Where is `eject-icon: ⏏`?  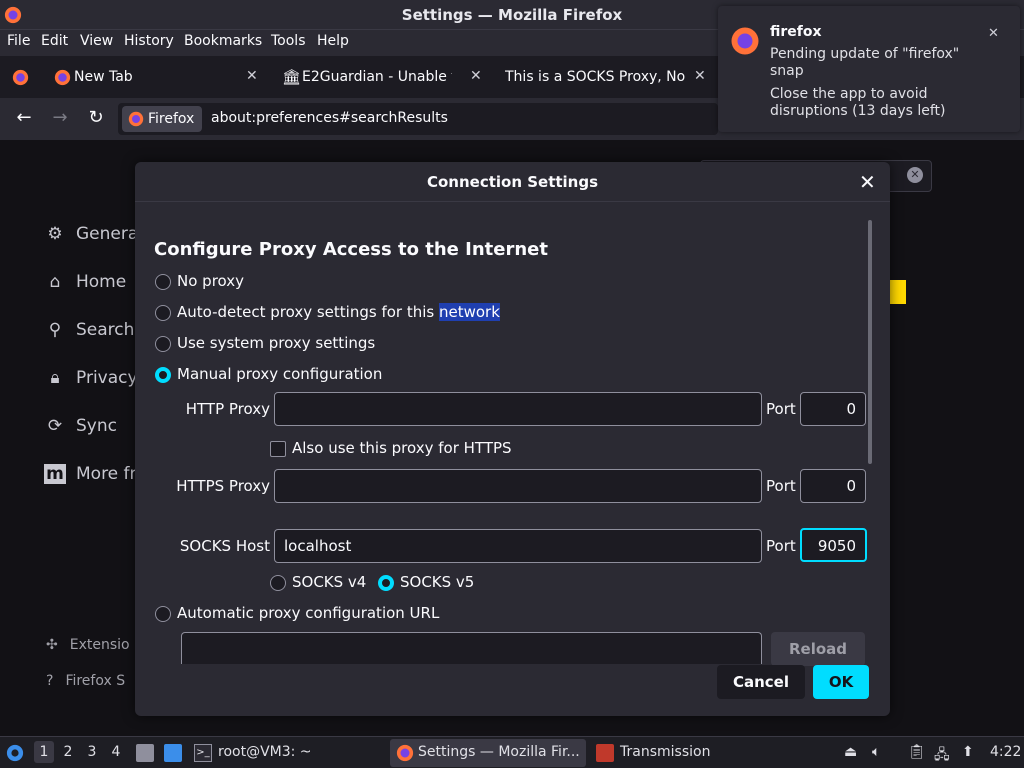
eject-icon: ⏏ is located at coordinates (850, 752).